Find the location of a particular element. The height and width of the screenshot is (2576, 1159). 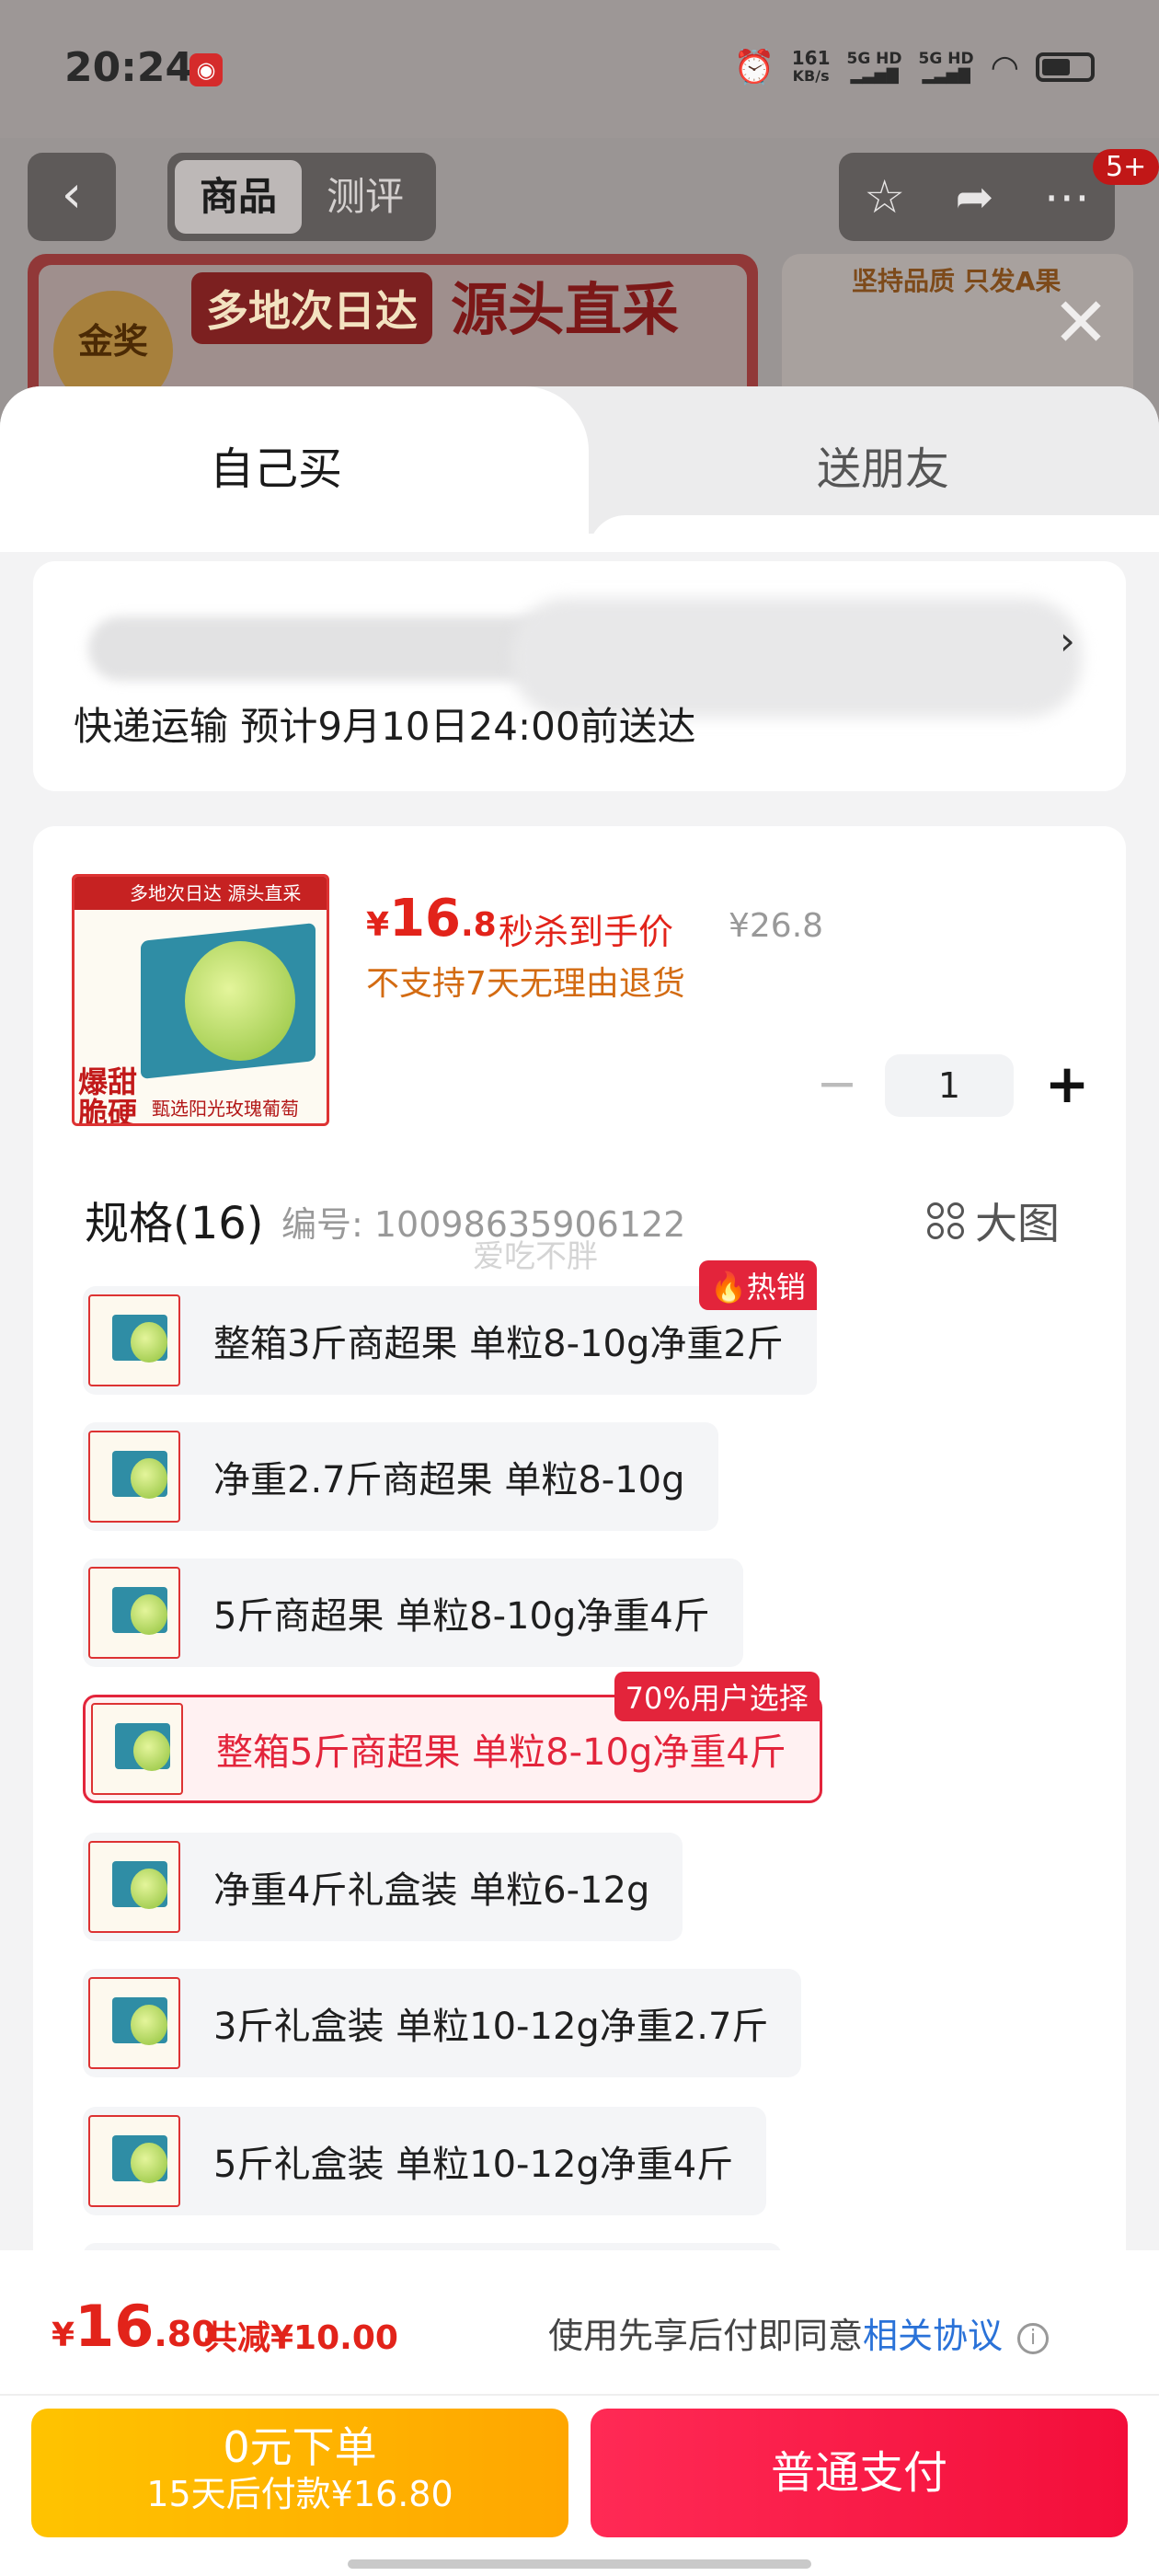

delivery-estimate: 快递运输 预计9月10日24:00前送达 is located at coordinates (385, 726).